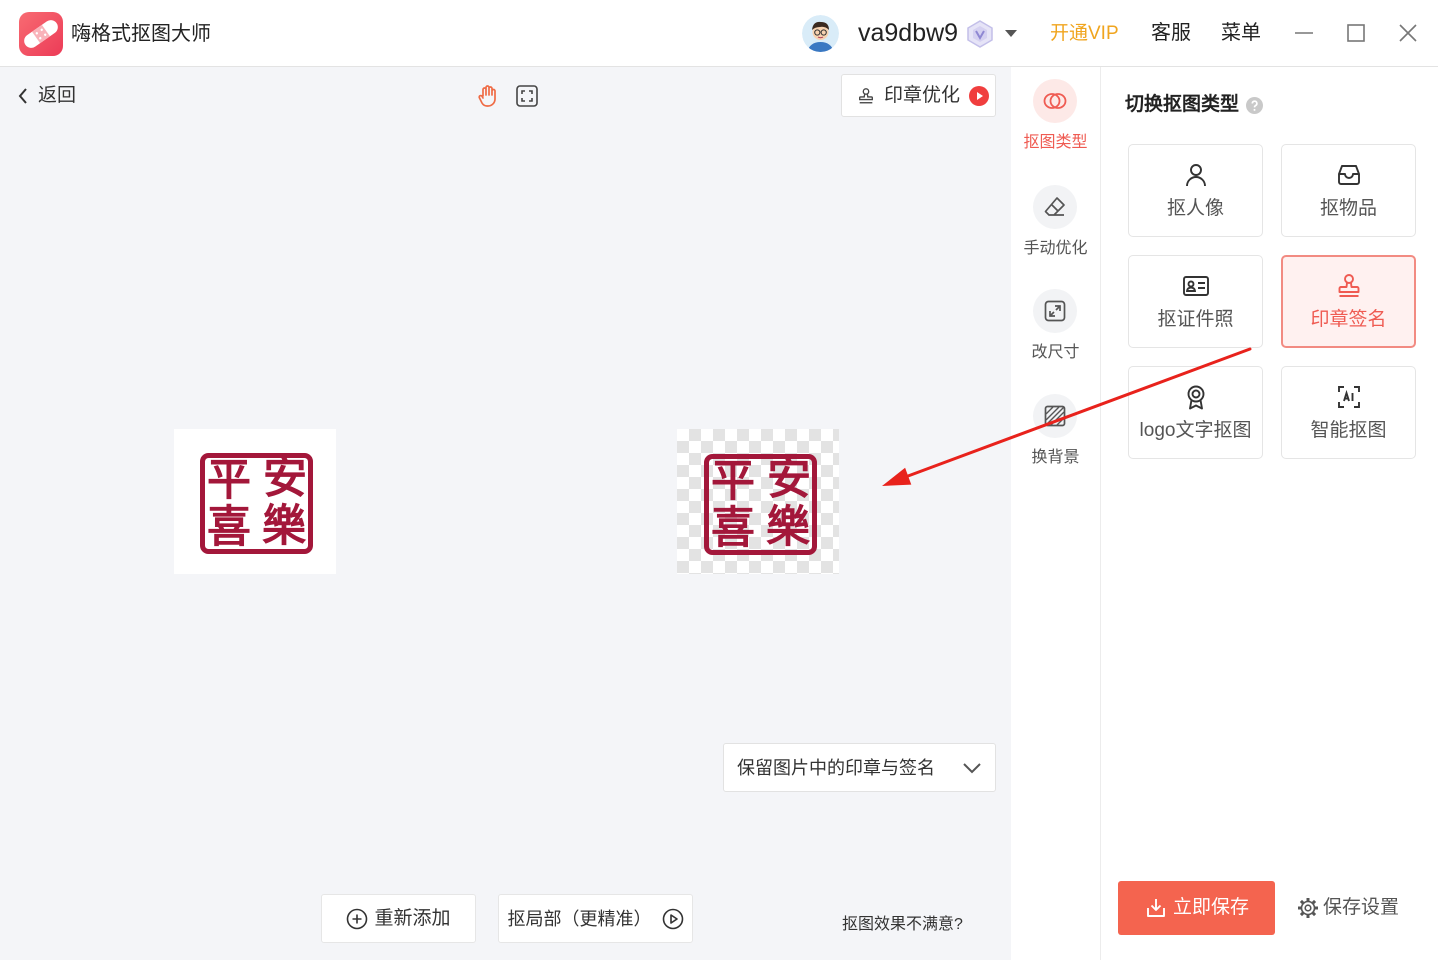 The height and width of the screenshot is (960, 1438). I want to click on back-button: 返回, so click(47, 96).